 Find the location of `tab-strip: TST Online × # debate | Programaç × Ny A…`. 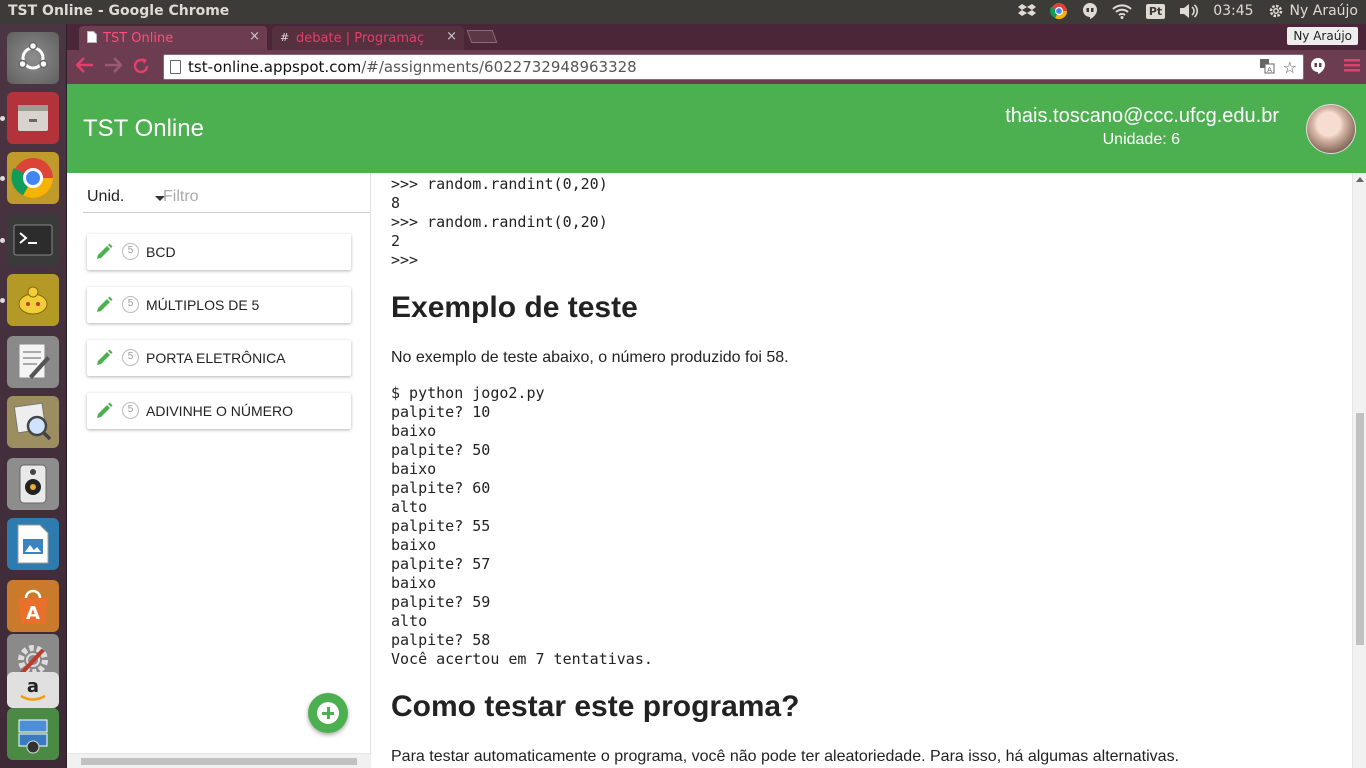

tab-strip: TST Online × # debate | Programaç × Ny A… is located at coordinates (716, 37).